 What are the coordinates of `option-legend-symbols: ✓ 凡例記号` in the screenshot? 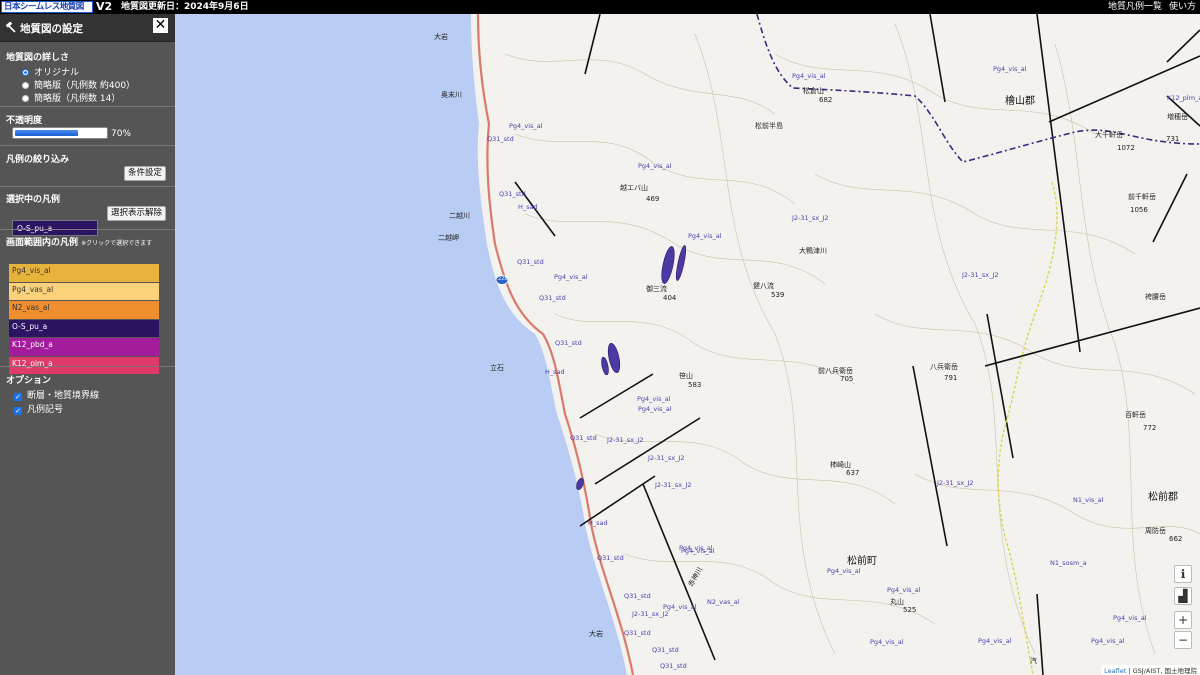 It's located at (38, 408).